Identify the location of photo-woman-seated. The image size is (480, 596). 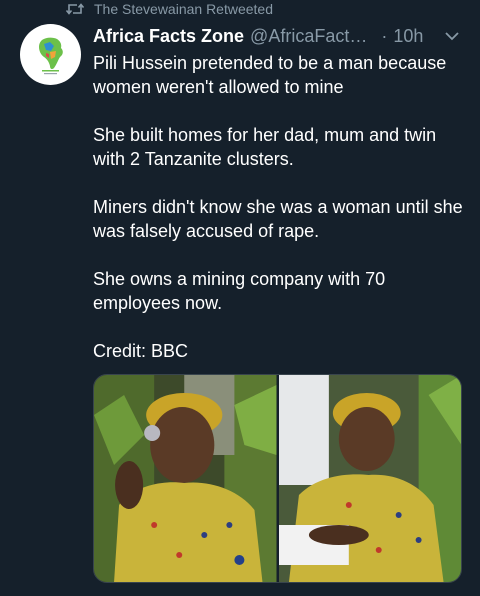
(369, 478).